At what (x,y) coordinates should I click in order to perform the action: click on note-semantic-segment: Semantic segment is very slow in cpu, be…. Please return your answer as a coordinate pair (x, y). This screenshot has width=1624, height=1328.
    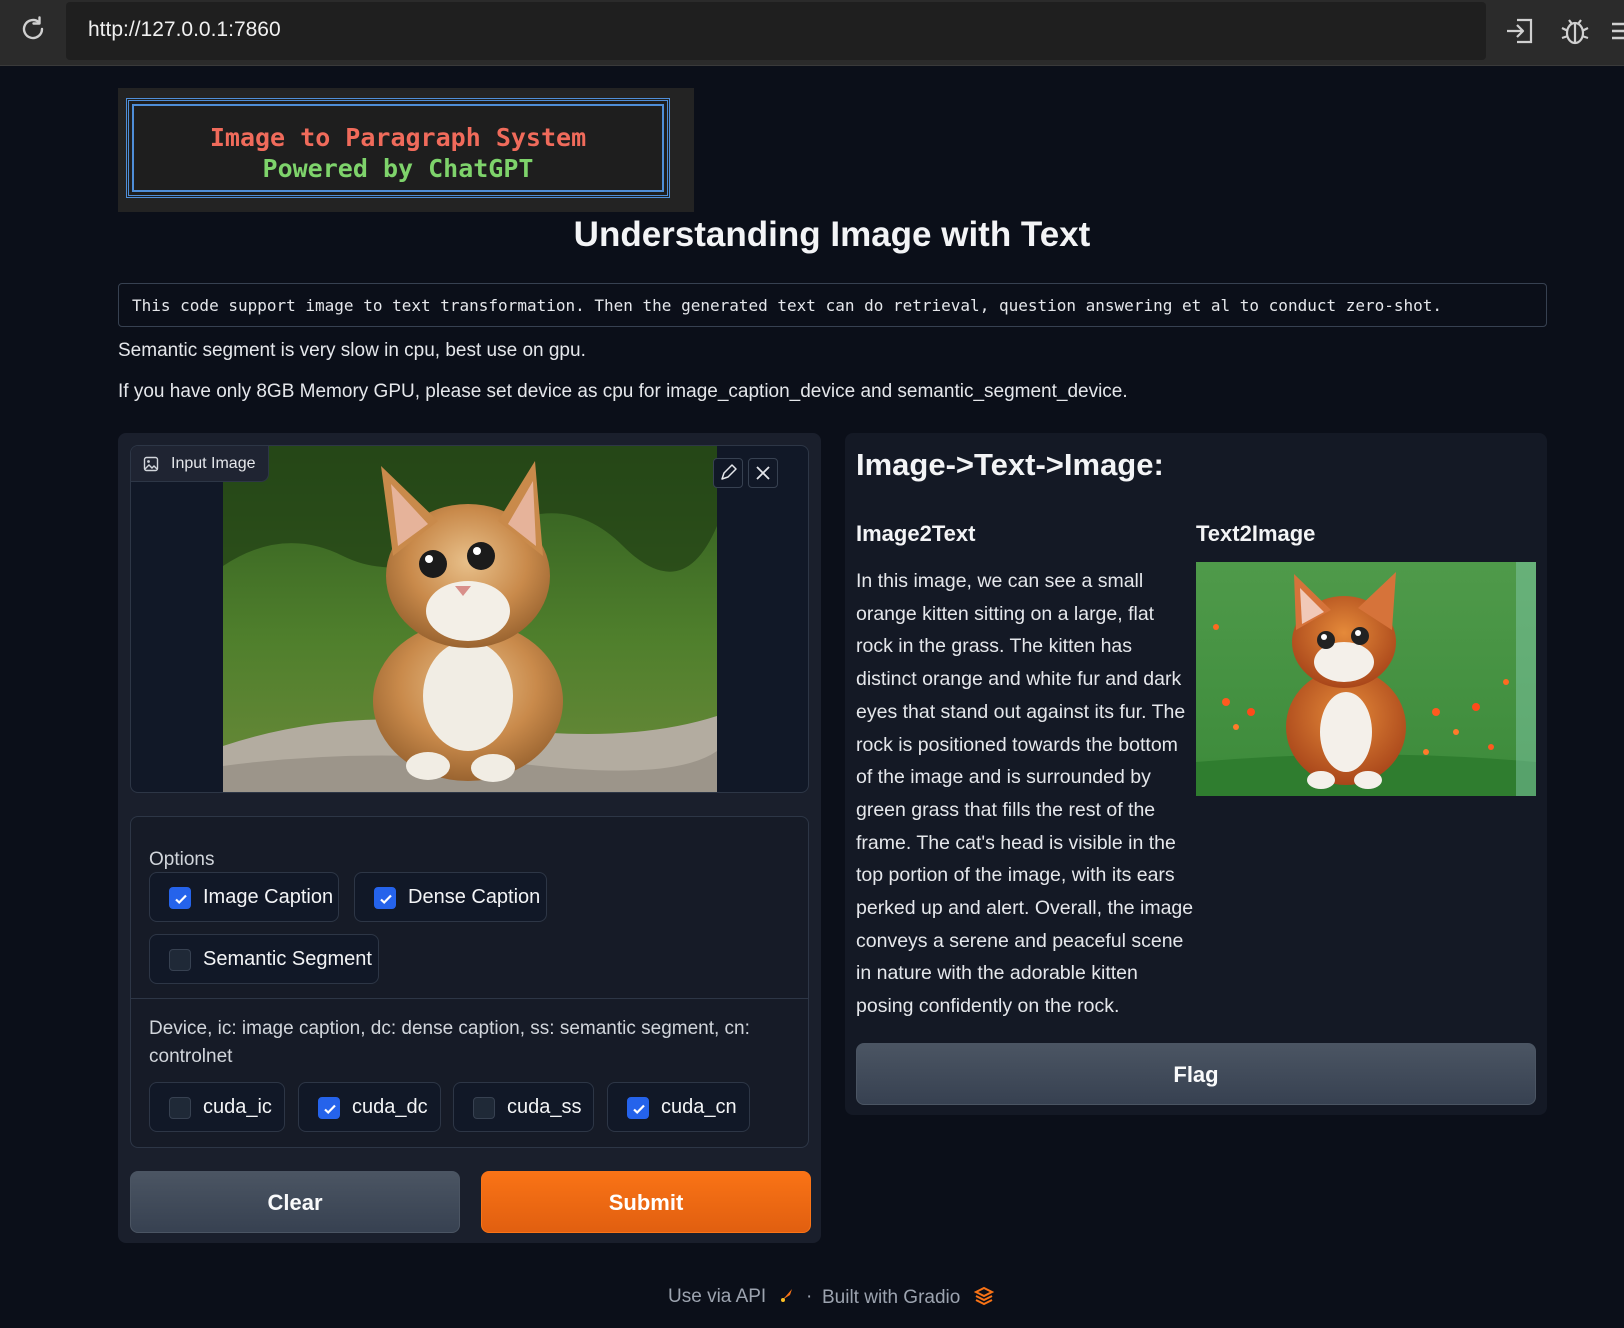
    Looking at the image, I should click on (352, 350).